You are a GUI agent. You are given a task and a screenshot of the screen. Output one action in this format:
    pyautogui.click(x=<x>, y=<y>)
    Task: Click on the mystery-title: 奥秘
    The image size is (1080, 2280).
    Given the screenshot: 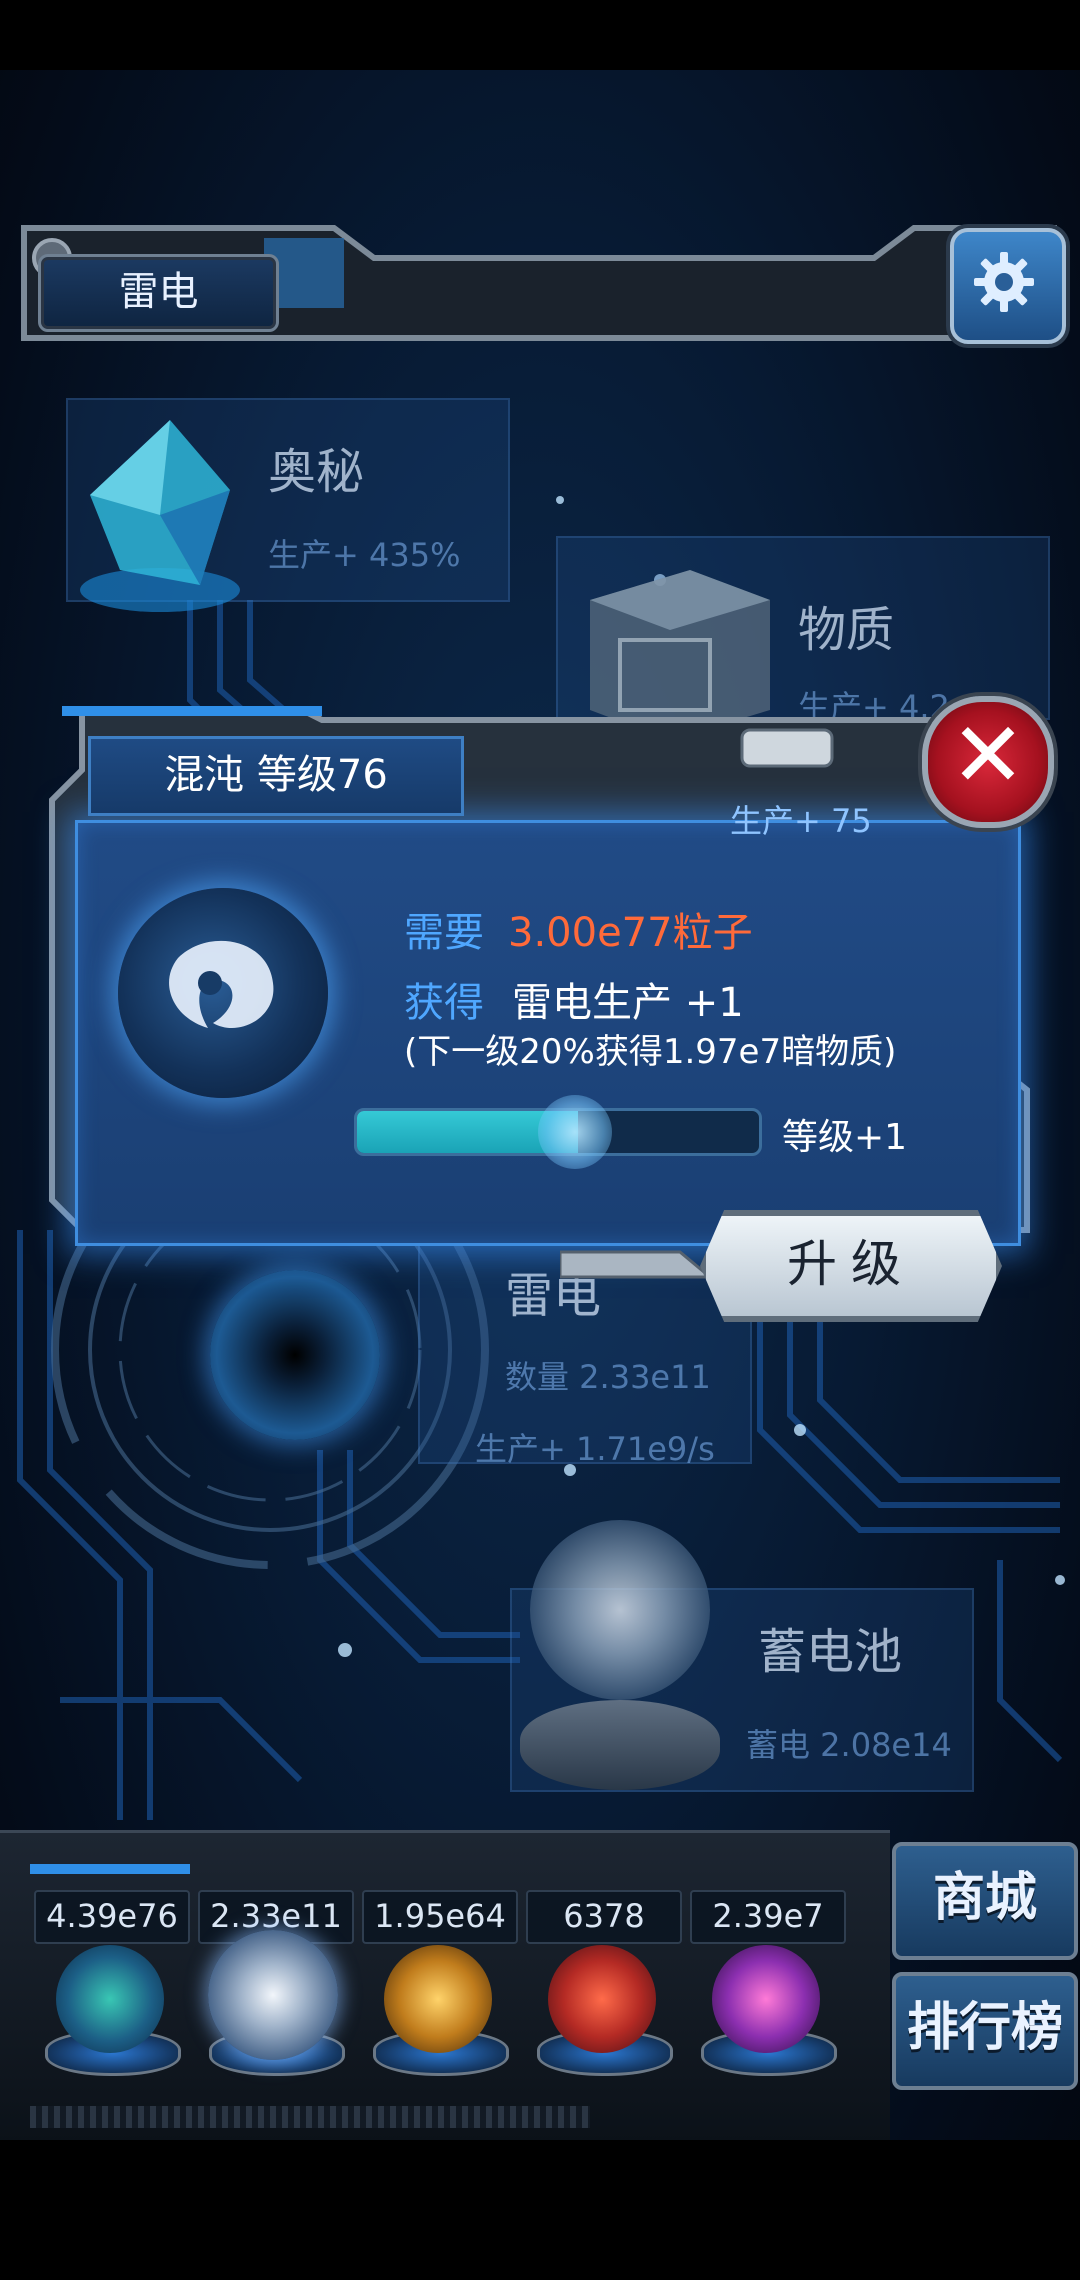 What is the action you would take?
    pyautogui.click(x=316, y=472)
    